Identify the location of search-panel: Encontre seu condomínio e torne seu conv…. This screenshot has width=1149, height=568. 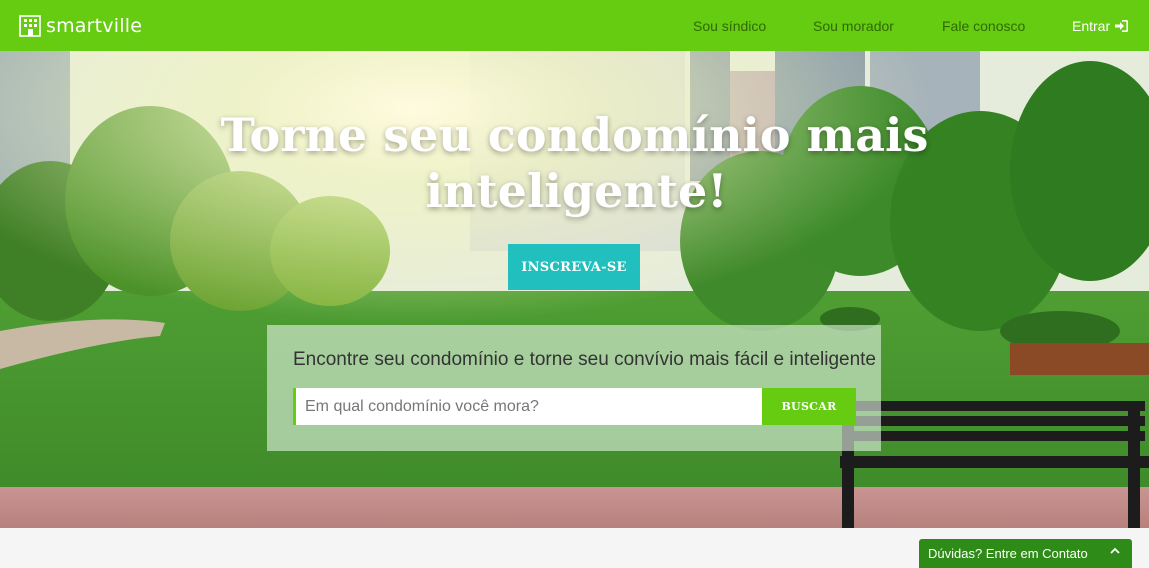
(574, 388).